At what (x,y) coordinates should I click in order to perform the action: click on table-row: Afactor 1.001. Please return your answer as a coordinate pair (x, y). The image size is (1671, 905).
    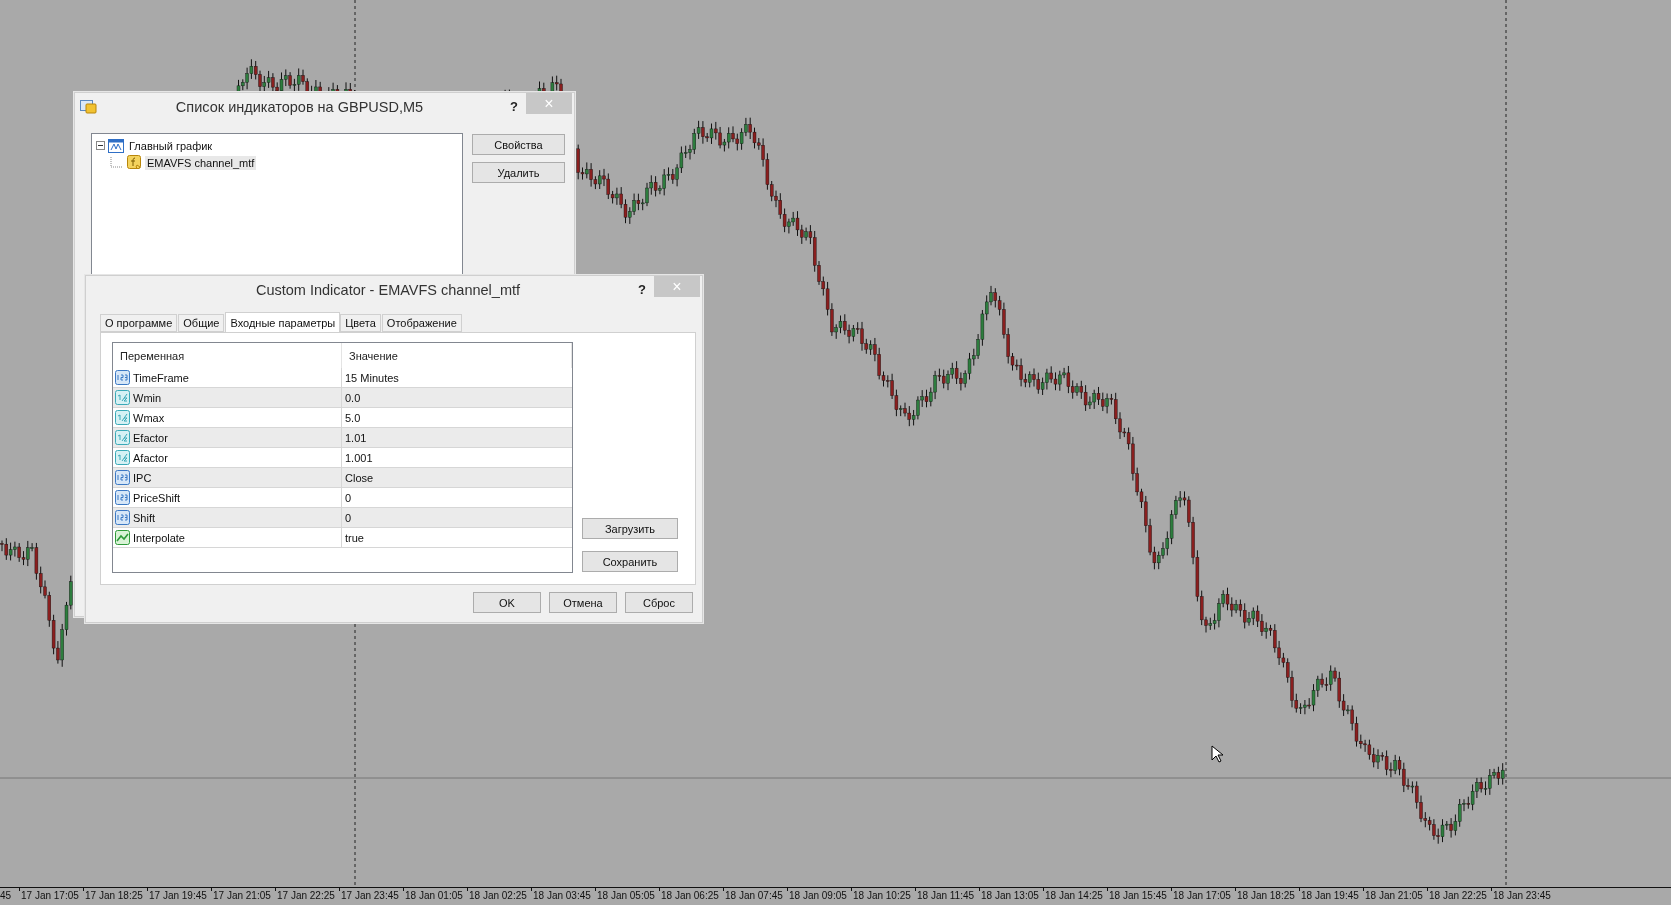
    Looking at the image, I should click on (342, 458).